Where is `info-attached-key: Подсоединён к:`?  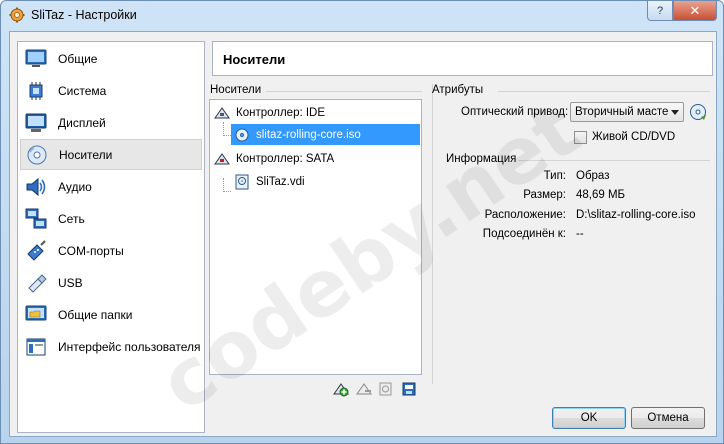
info-attached-key: Подсоединён к: is located at coordinates (524, 234).